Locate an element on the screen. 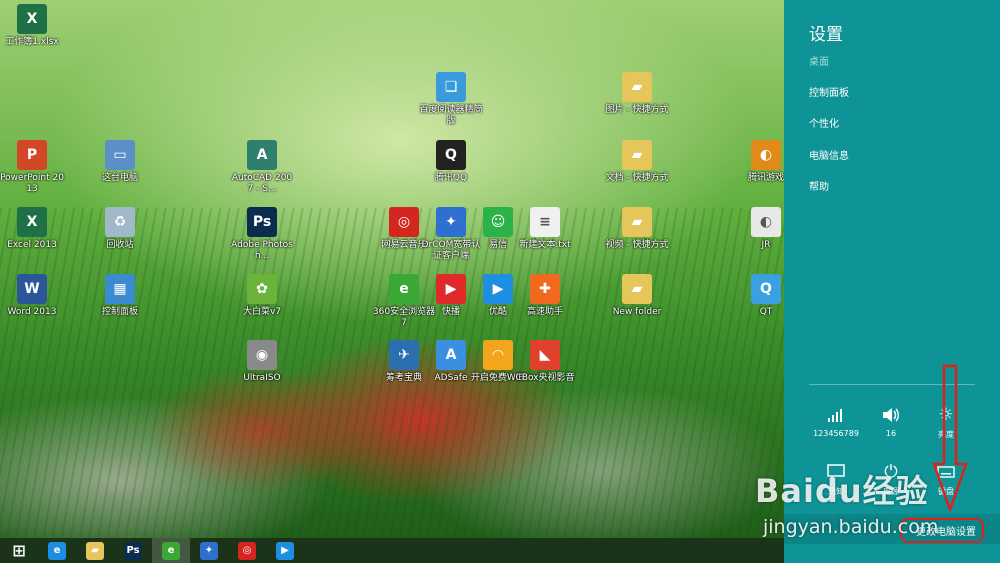  watermark-brand: Baidu经验 is located at coordinates (842, 491).